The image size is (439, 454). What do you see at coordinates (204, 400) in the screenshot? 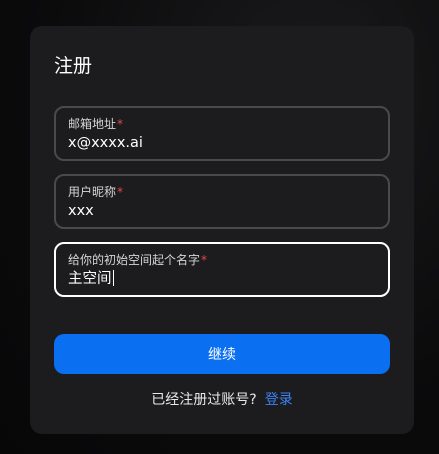
I see `login-prompt-text: 已经注册过账号?` at bounding box center [204, 400].